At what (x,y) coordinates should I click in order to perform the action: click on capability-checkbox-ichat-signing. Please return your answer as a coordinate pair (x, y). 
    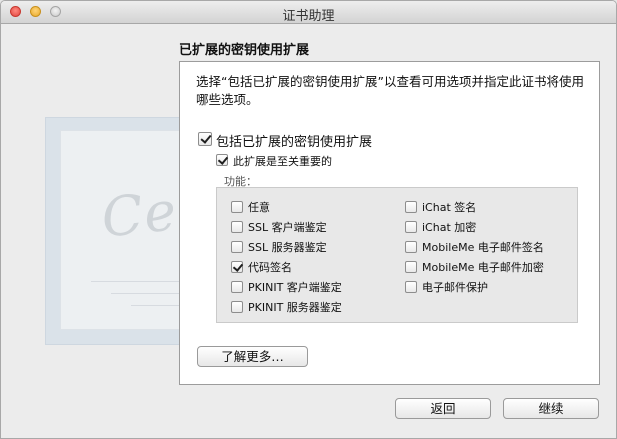
    Looking at the image, I should click on (411, 207).